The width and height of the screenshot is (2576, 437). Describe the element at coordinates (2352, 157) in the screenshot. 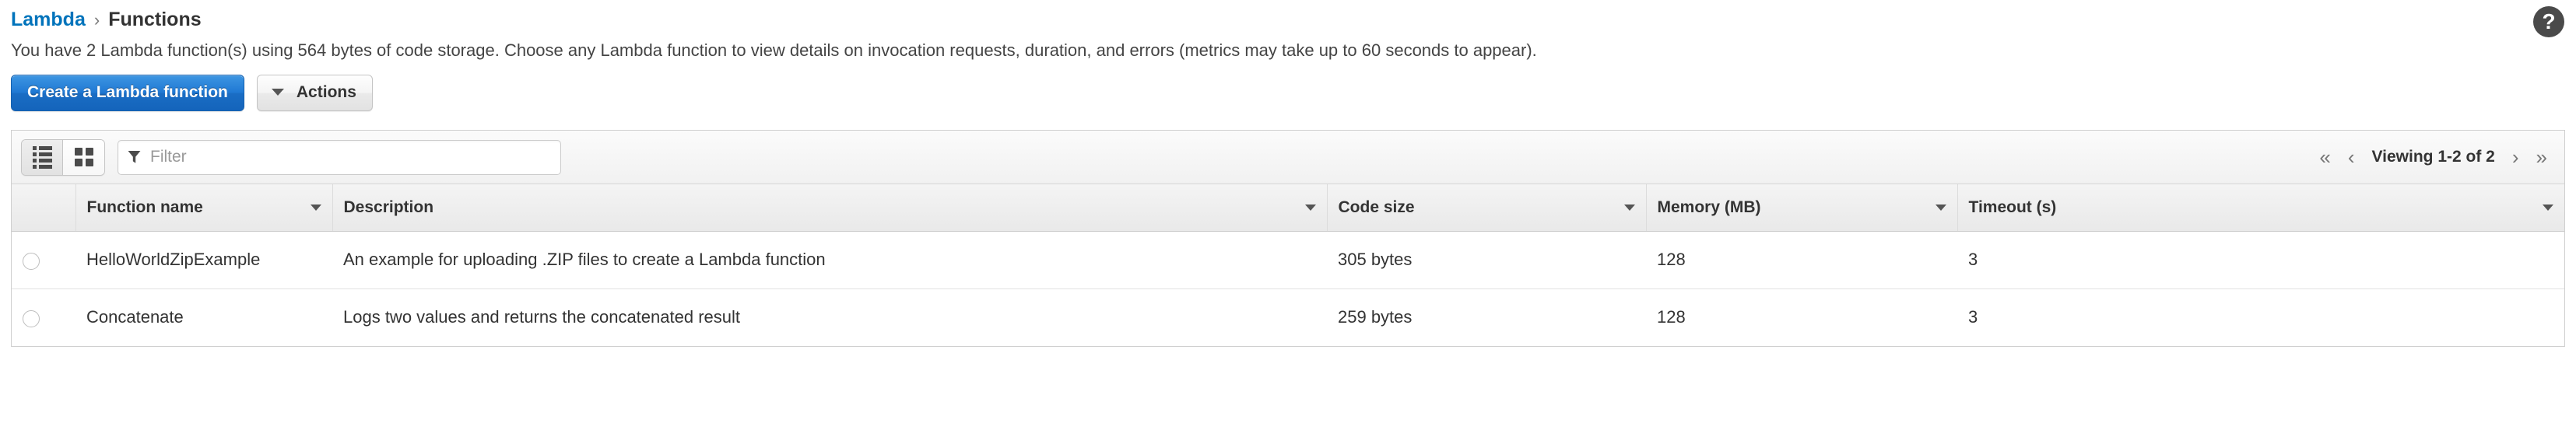

I see `pagination-prev-button: ‹` at that location.